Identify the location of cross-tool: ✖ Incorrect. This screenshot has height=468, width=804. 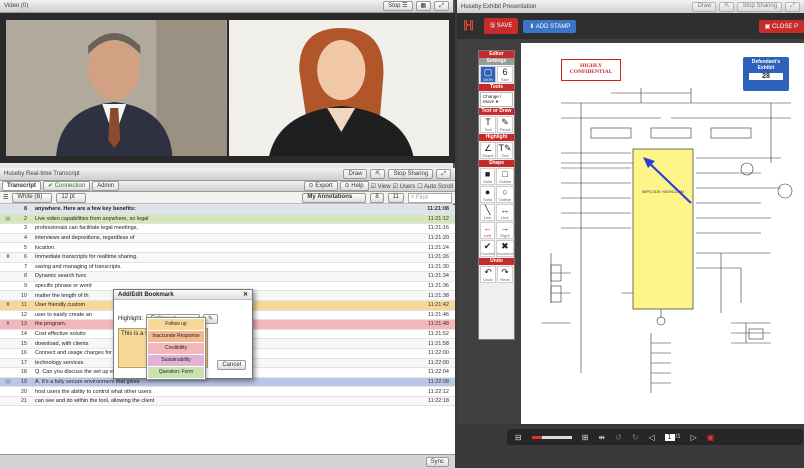
(505, 248).